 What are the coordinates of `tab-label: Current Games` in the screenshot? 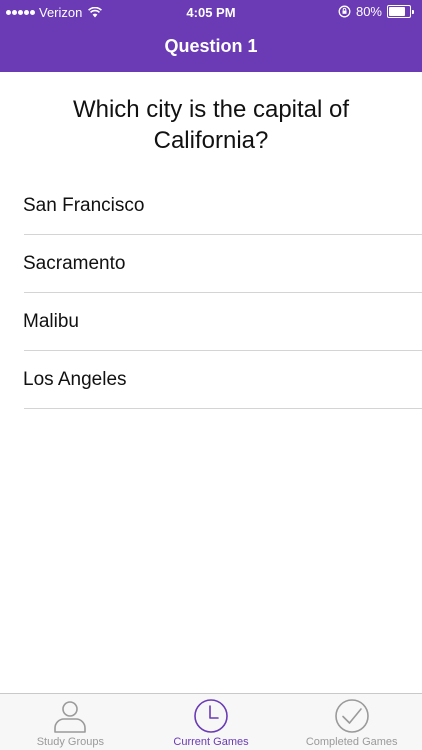 It's located at (211, 742).